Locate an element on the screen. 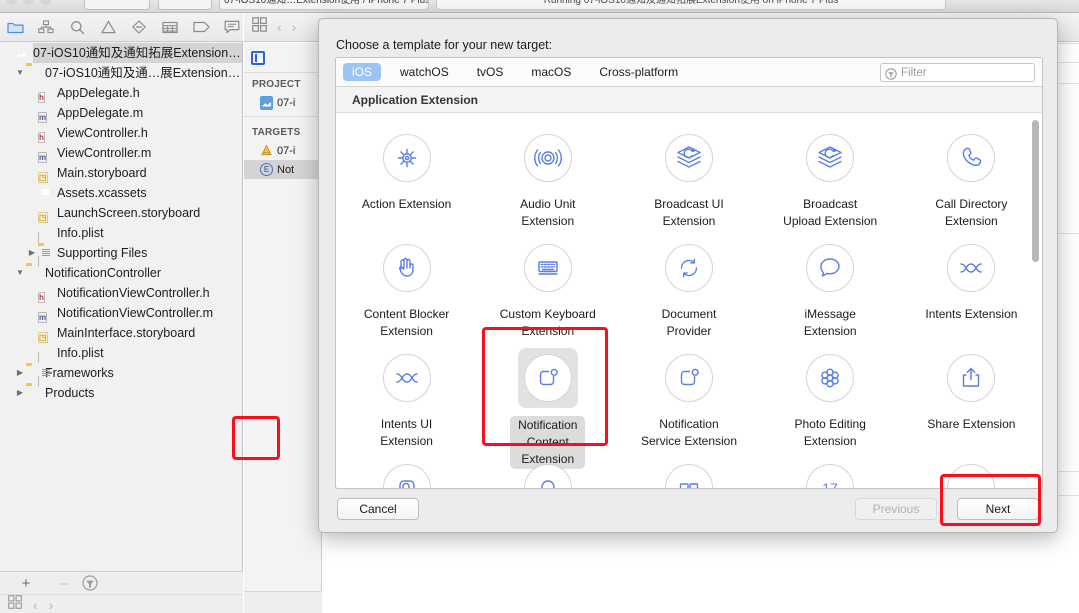 Image resolution: width=1079 pixels, height=613 pixels. platform-tab-tvos: tvOS is located at coordinates (490, 72).